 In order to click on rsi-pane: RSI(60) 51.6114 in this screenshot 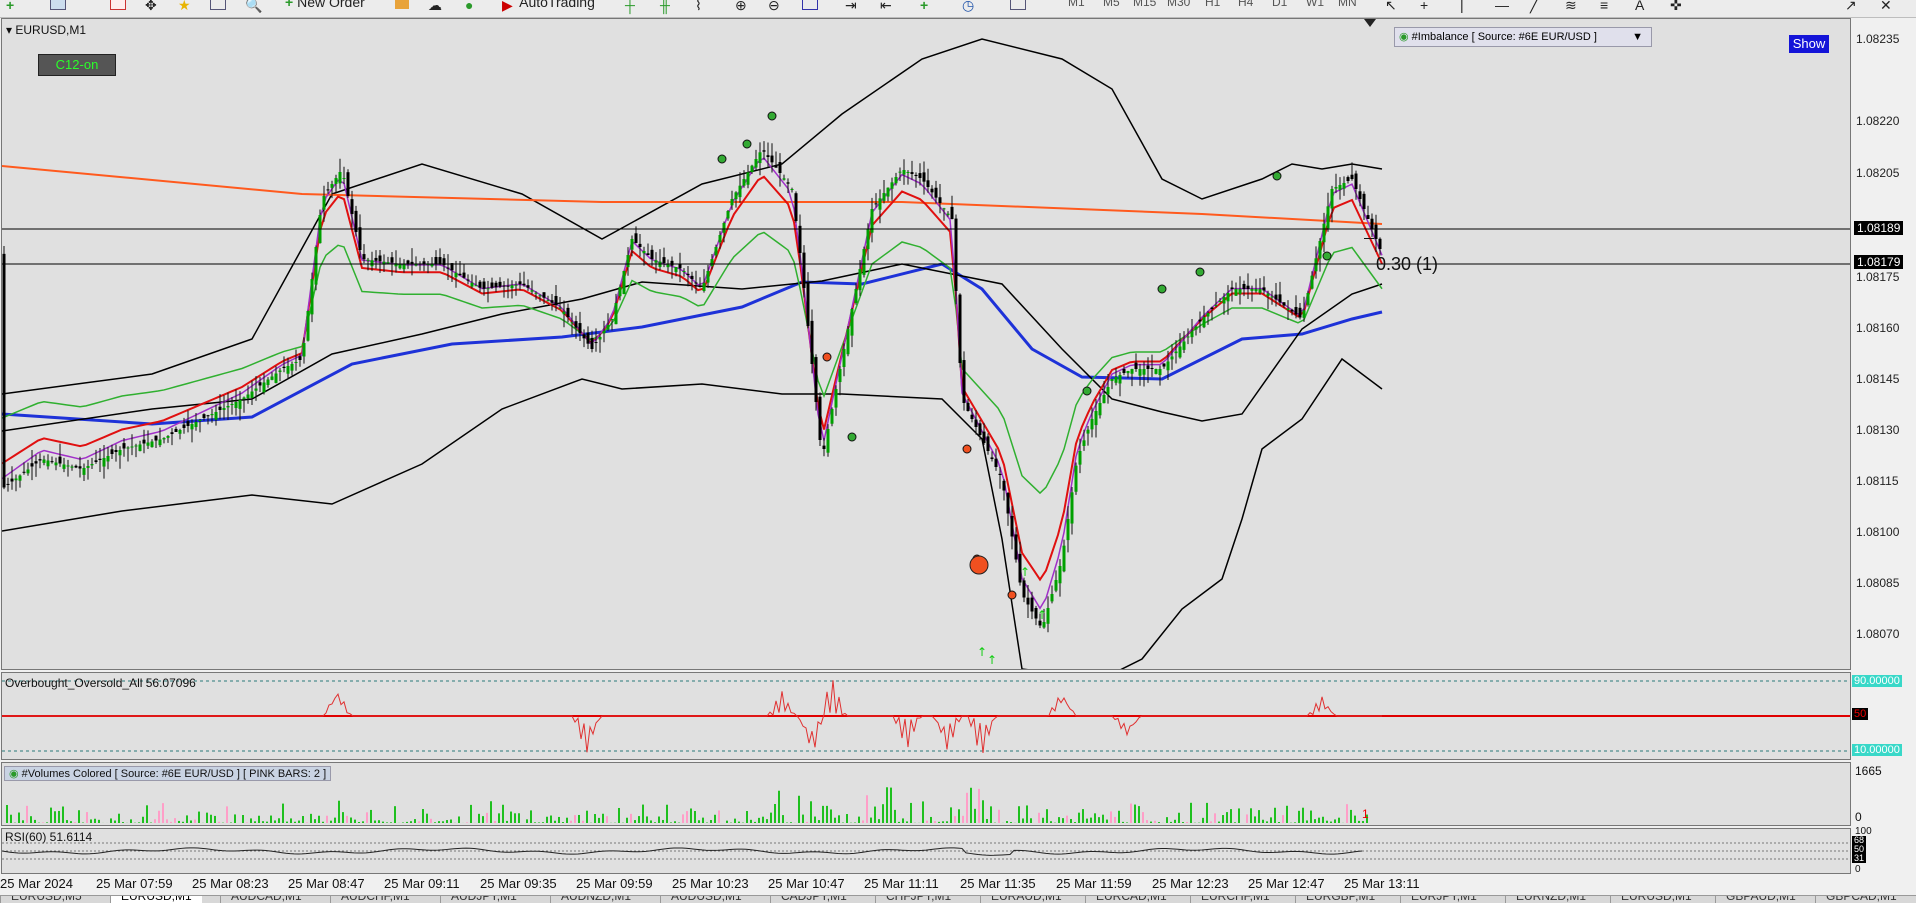, I will do `click(926, 851)`.